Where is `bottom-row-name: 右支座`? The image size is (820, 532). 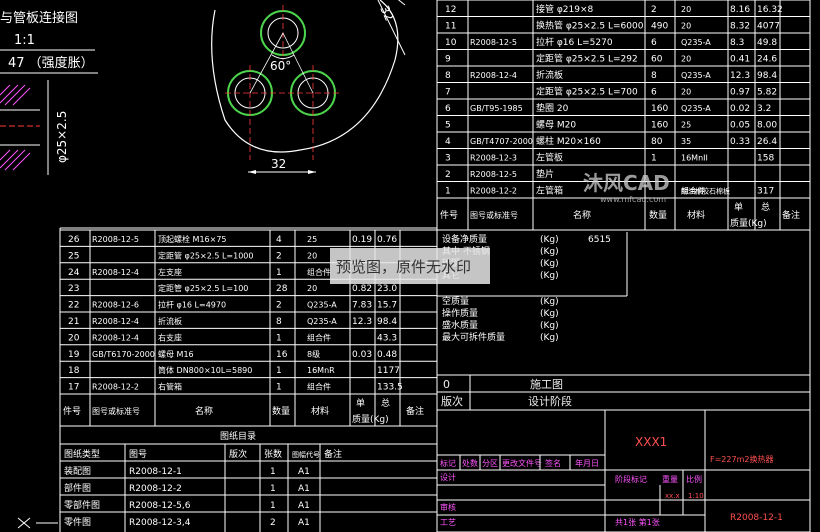
bottom-row-name: 右支座 is located at coordinates (170, 337).